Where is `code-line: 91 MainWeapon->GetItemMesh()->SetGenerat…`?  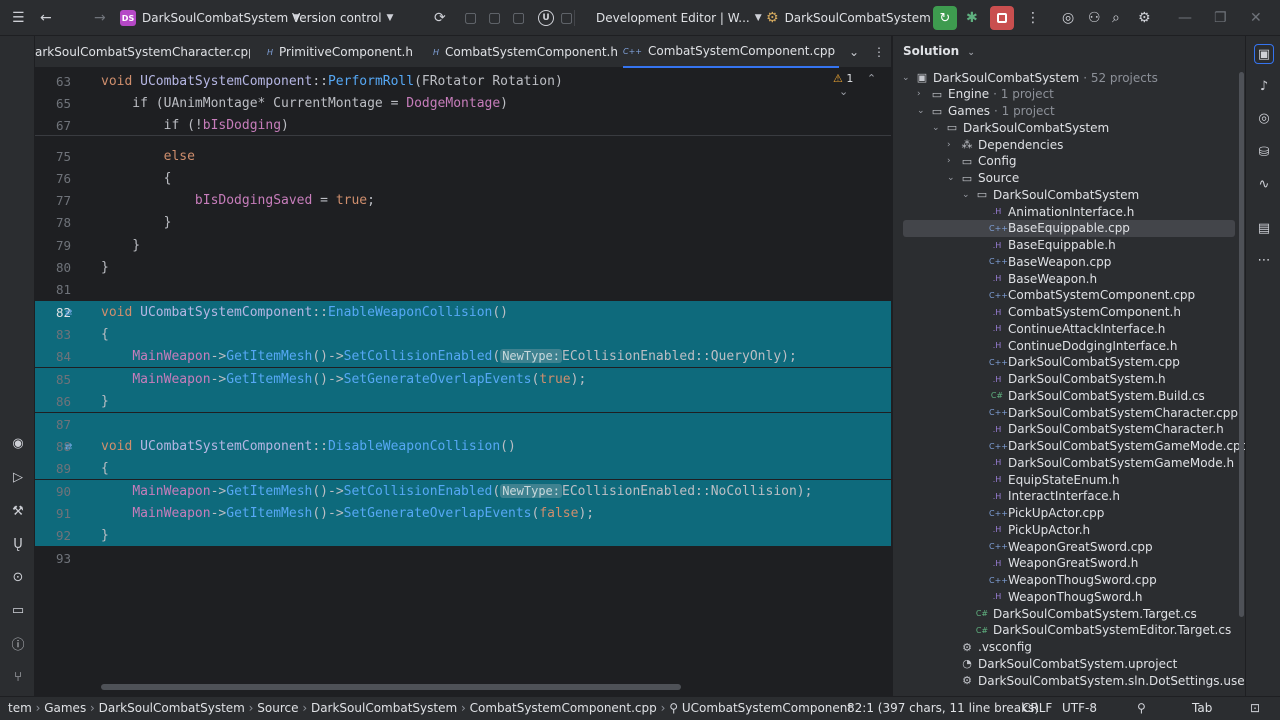
code-line: 91 MainWeapon->GetItemMesh()->SetGenerat… is located at coordinates (463, 513).